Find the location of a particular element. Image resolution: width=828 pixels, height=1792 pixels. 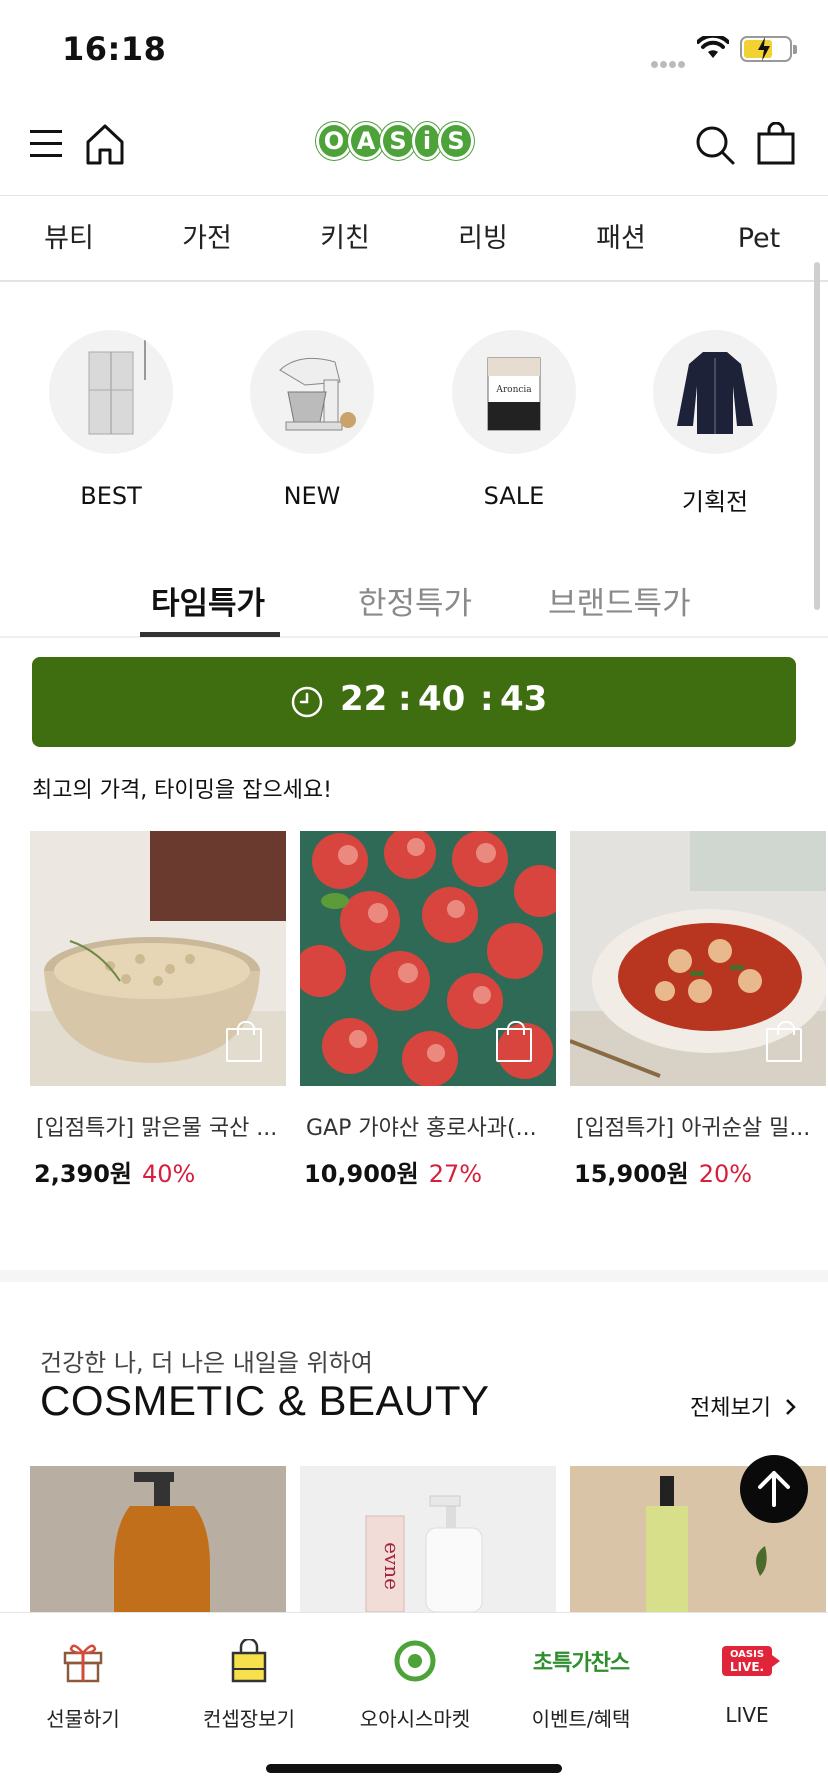

product-box-image: Aroncia is located at coordinates (514, 392).